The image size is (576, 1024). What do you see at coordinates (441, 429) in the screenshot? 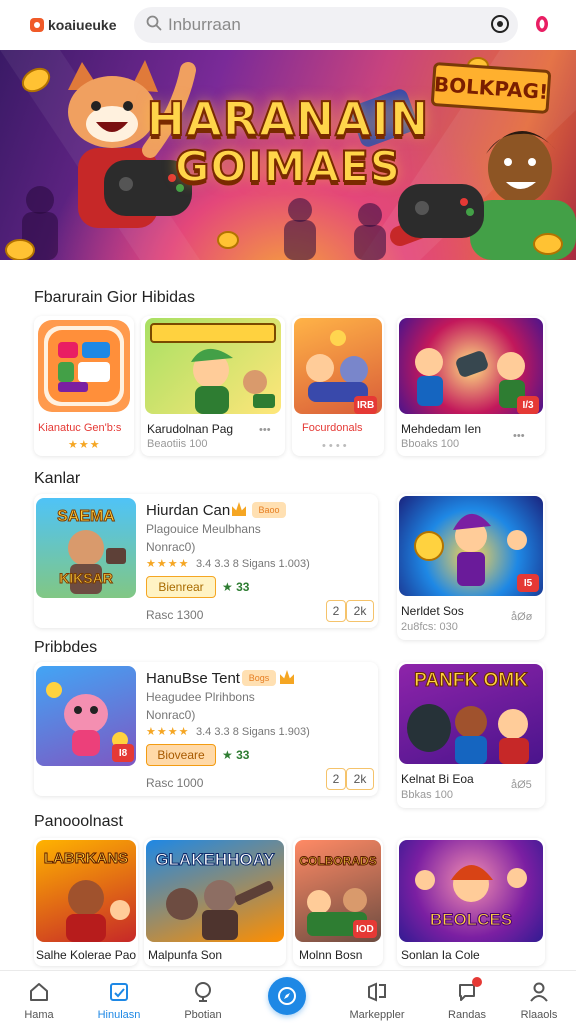
I see `game-title: Mehdedam Ien` at bounding box center [441, 429].